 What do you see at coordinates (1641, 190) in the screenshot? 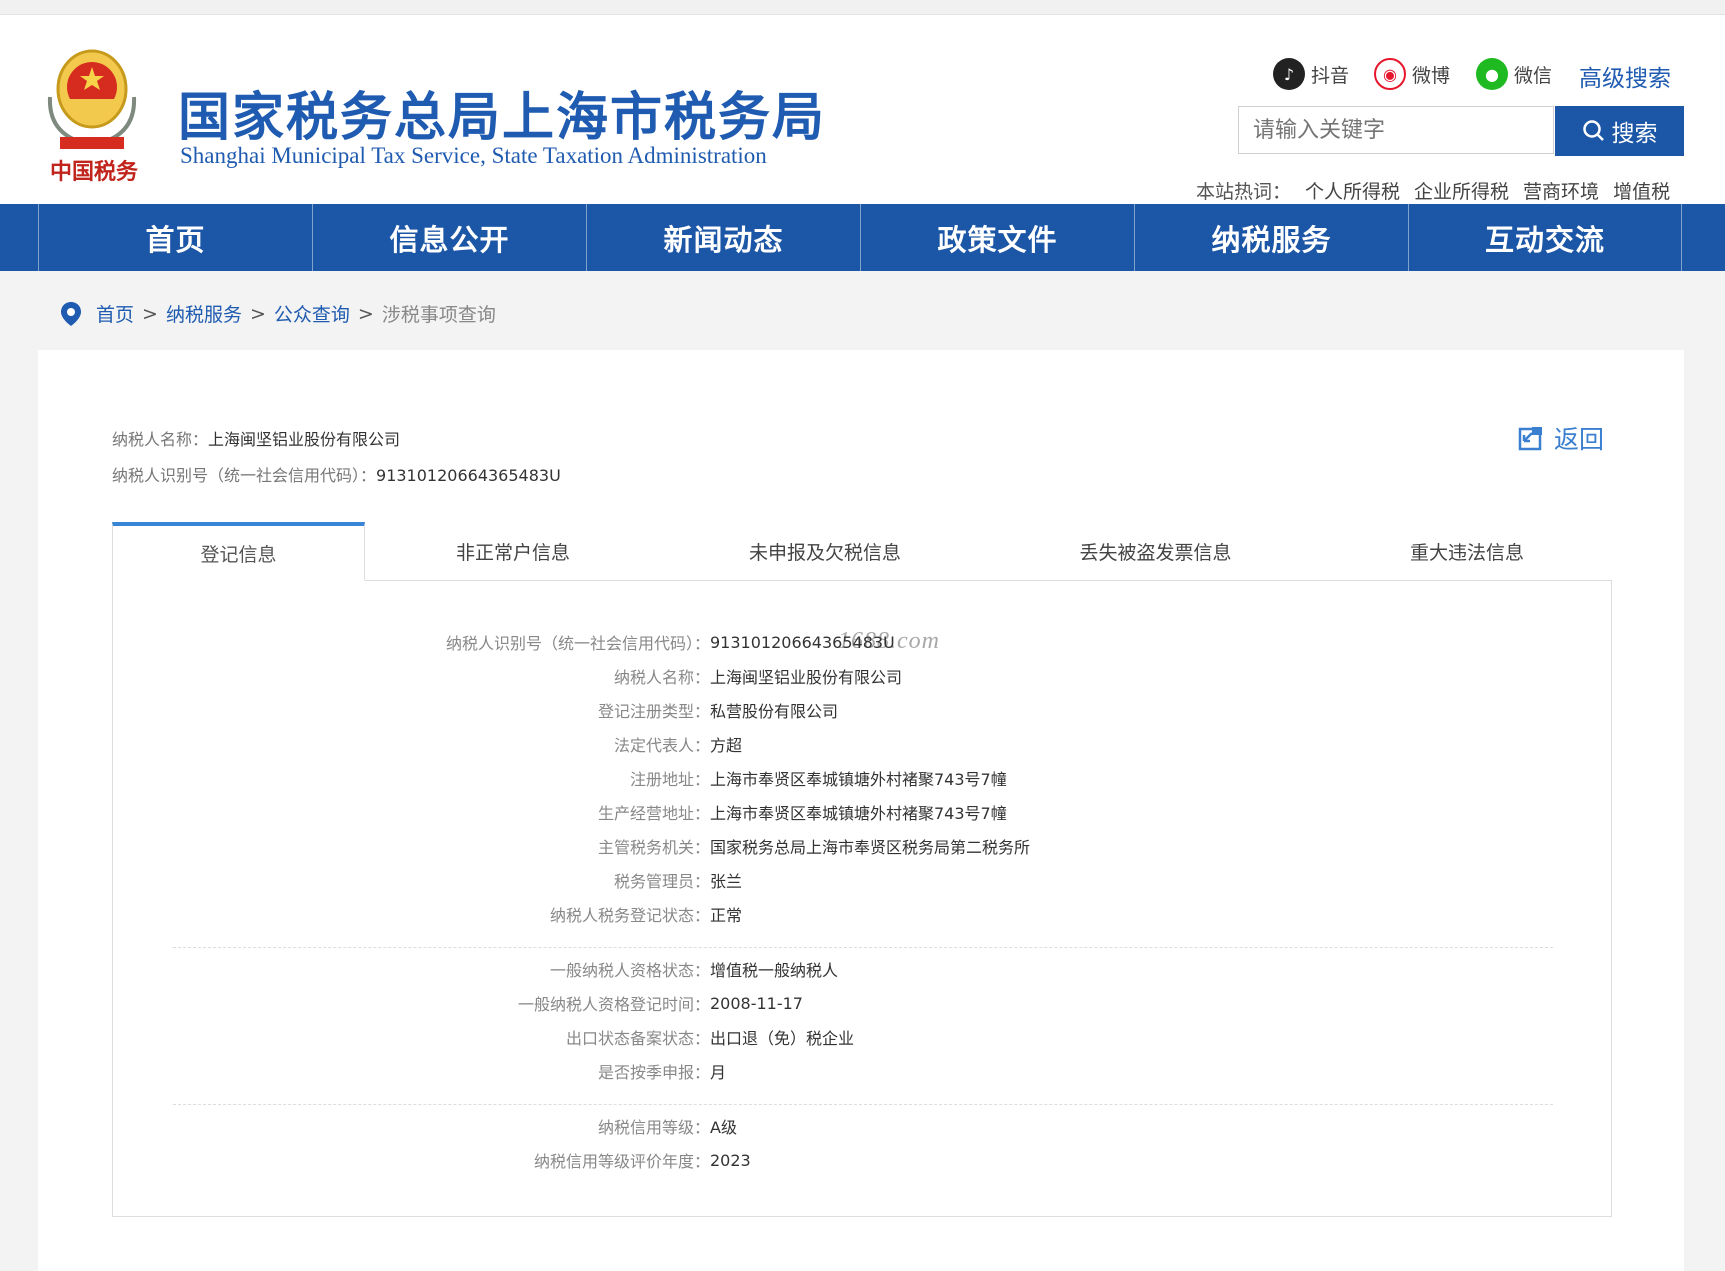
I see `hotword-item: 增值税` at bounding box center [1641, 190].